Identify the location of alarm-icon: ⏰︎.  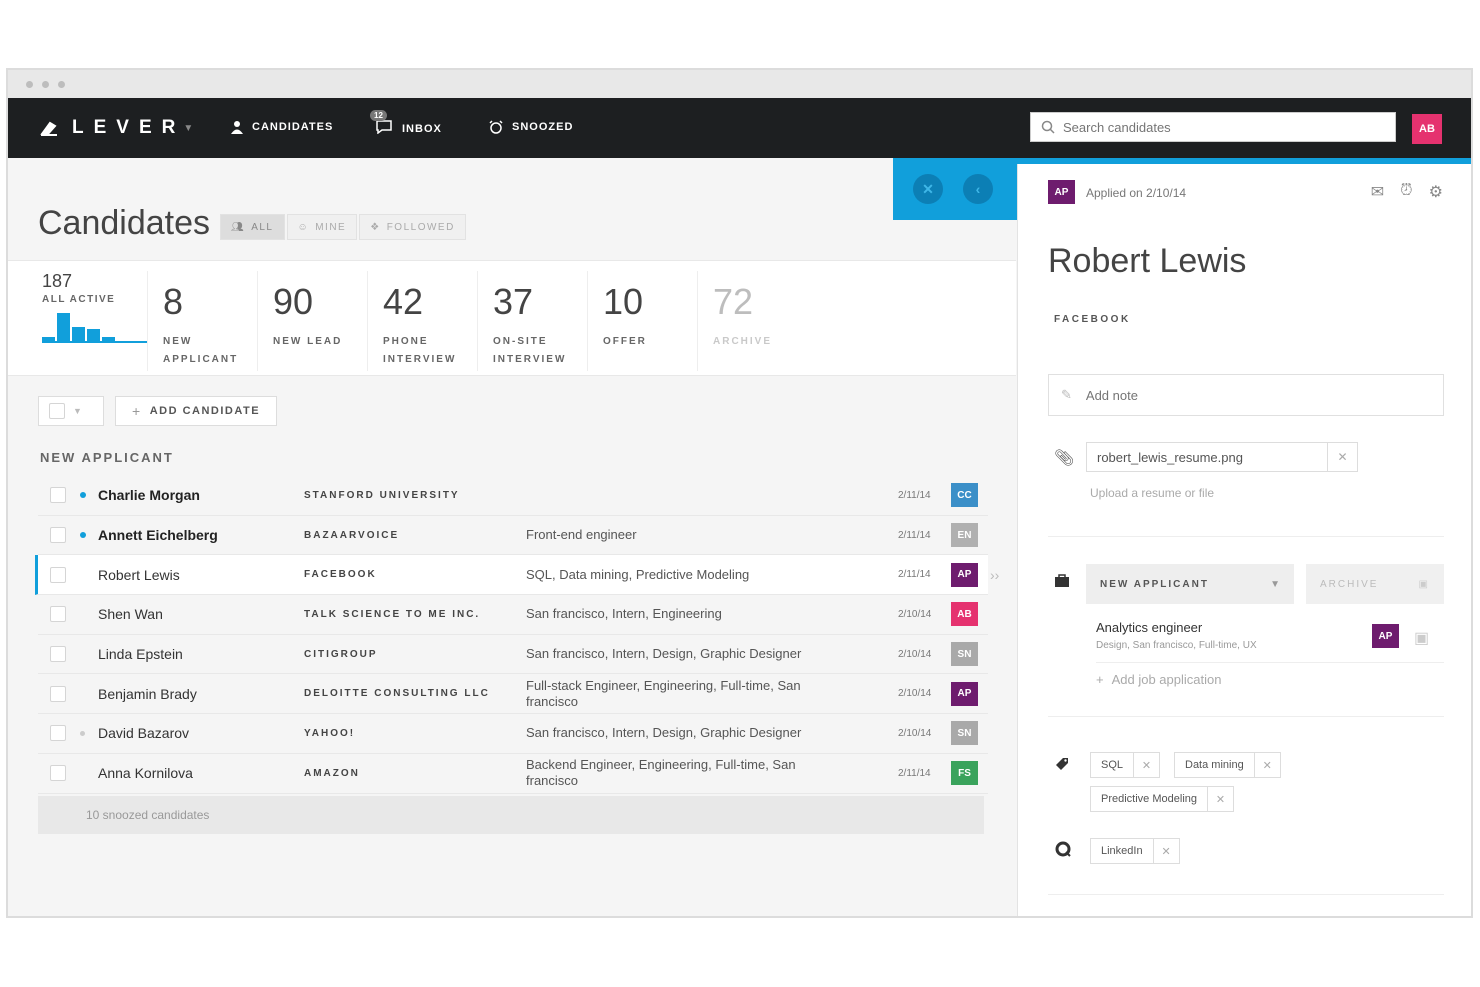
(1406, 192).